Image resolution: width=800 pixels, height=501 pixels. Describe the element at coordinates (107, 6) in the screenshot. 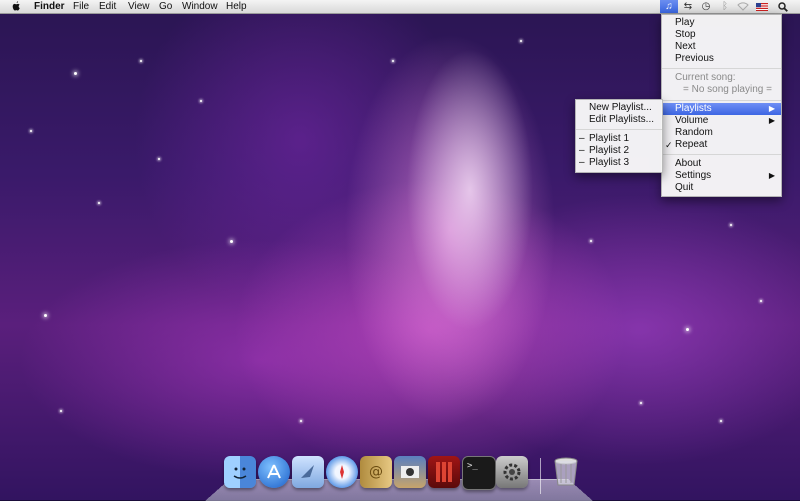

I see `menu-edit: Edit` at that location.